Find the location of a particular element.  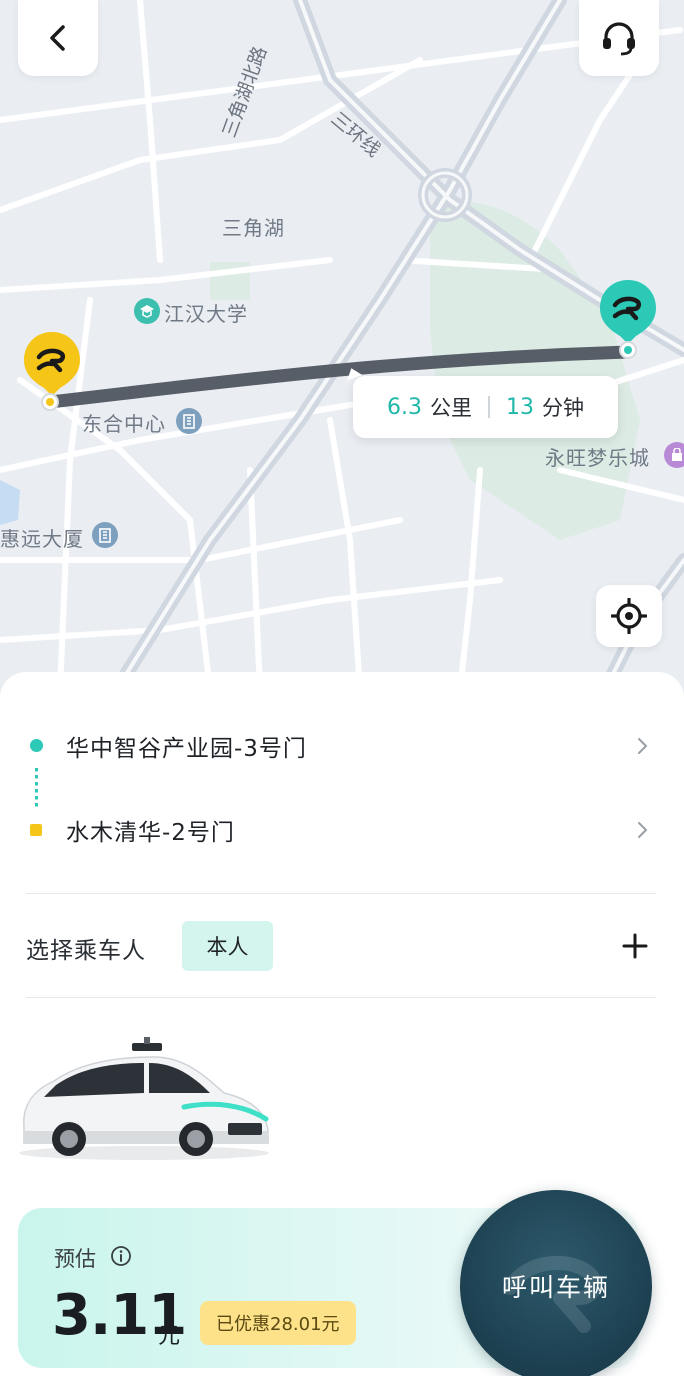

map-label-center: 东合中心 is located at coordinates (124, 424).